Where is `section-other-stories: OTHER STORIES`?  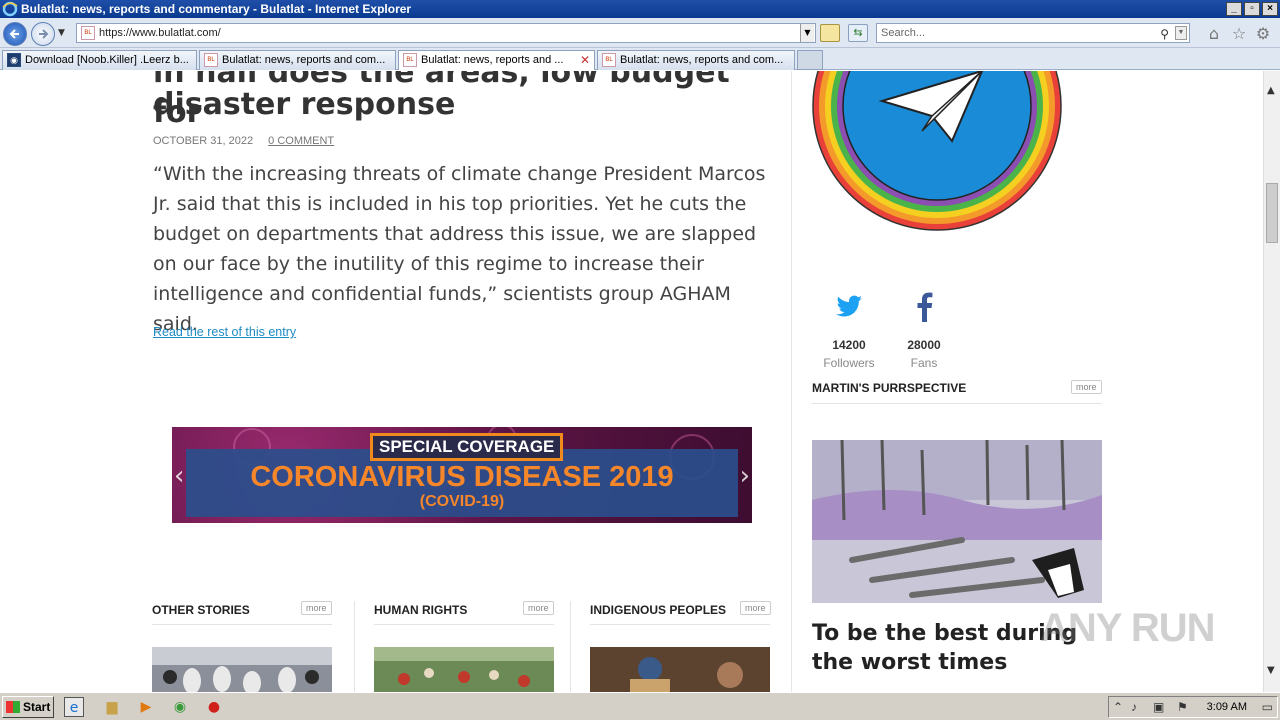 section-other-stories: OTHER STORIES is located at coordinates (201, 610).